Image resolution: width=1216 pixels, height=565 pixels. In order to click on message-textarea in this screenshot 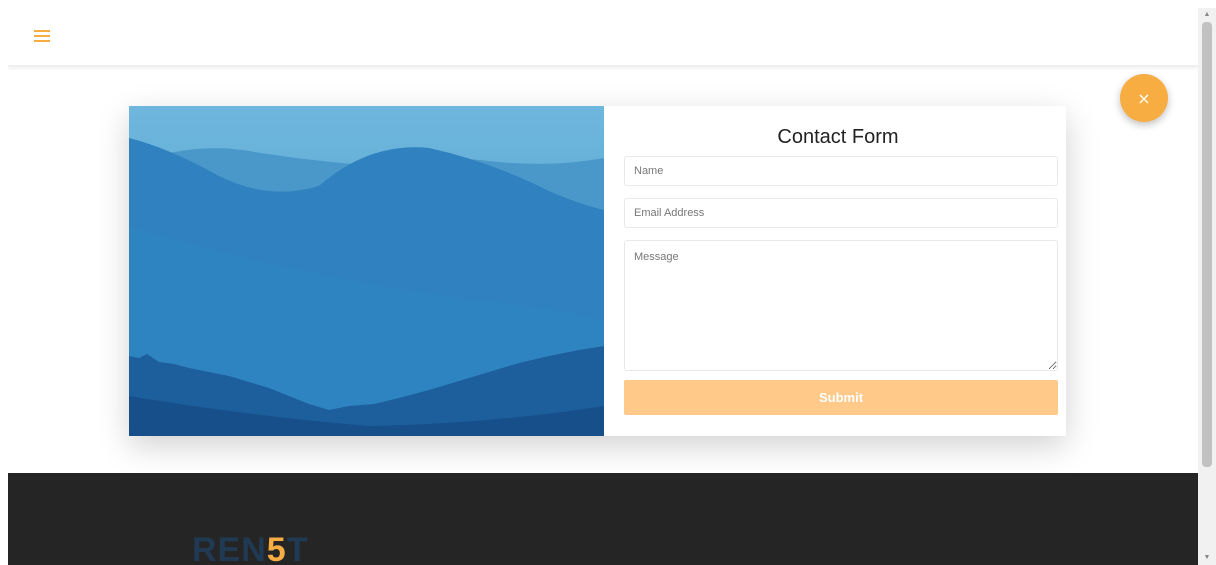, I will do `click(841, 305)`.